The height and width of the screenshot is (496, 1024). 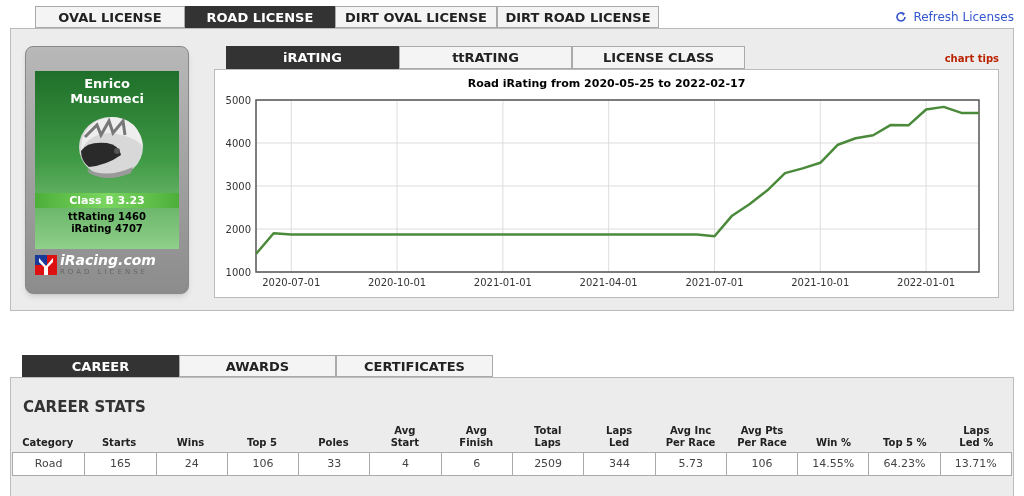 I want to click on tab: iRATING, so click(x=312, y=57).